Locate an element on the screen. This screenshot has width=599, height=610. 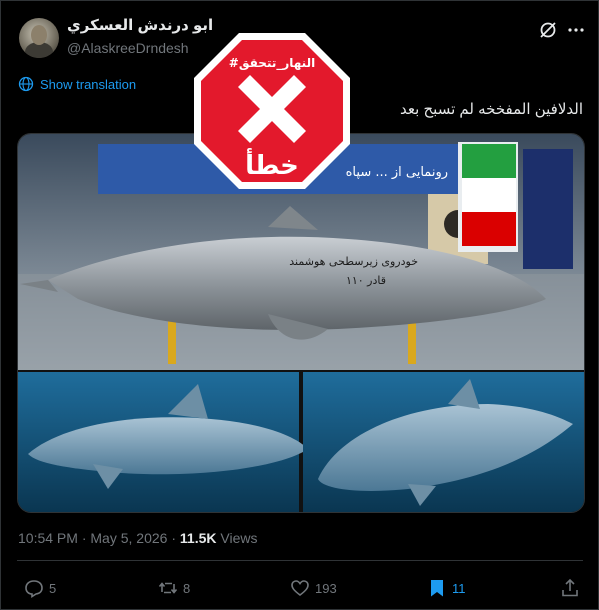
like-count: 193 is located at coordinates (326, 588).